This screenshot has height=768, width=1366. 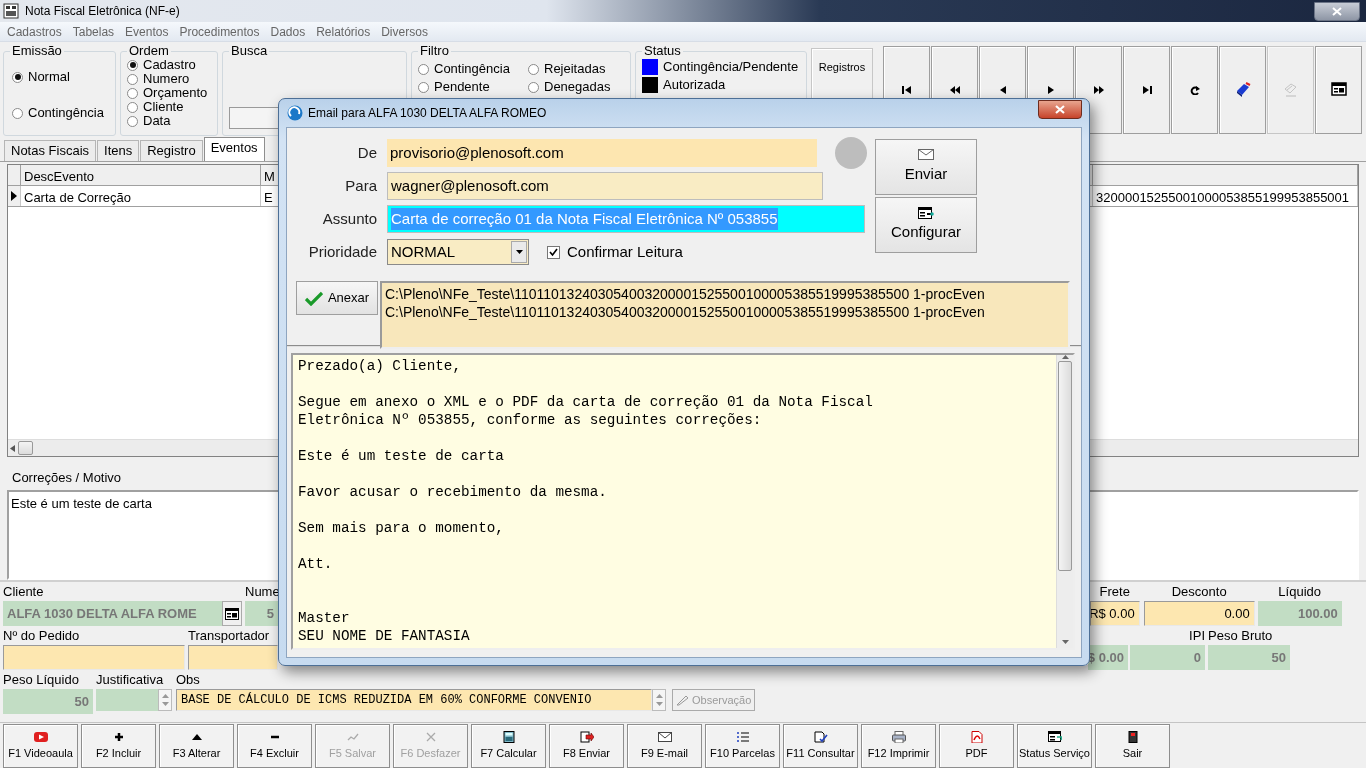 What do you see at coordinates (288, 31) in the screenshot?
I see `menu-item: Dados` at bounding box center [288, 31].